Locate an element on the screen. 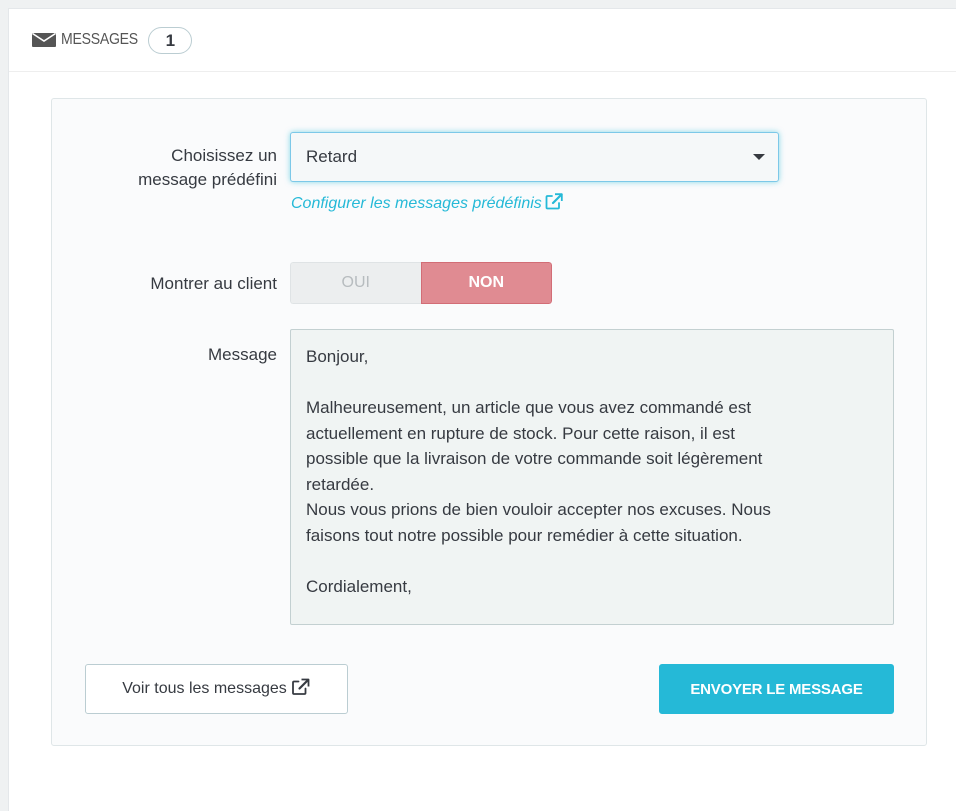 This screenshot has height=811, width=956. predefined-message-select: Retard is located at coordinates (534, 157).